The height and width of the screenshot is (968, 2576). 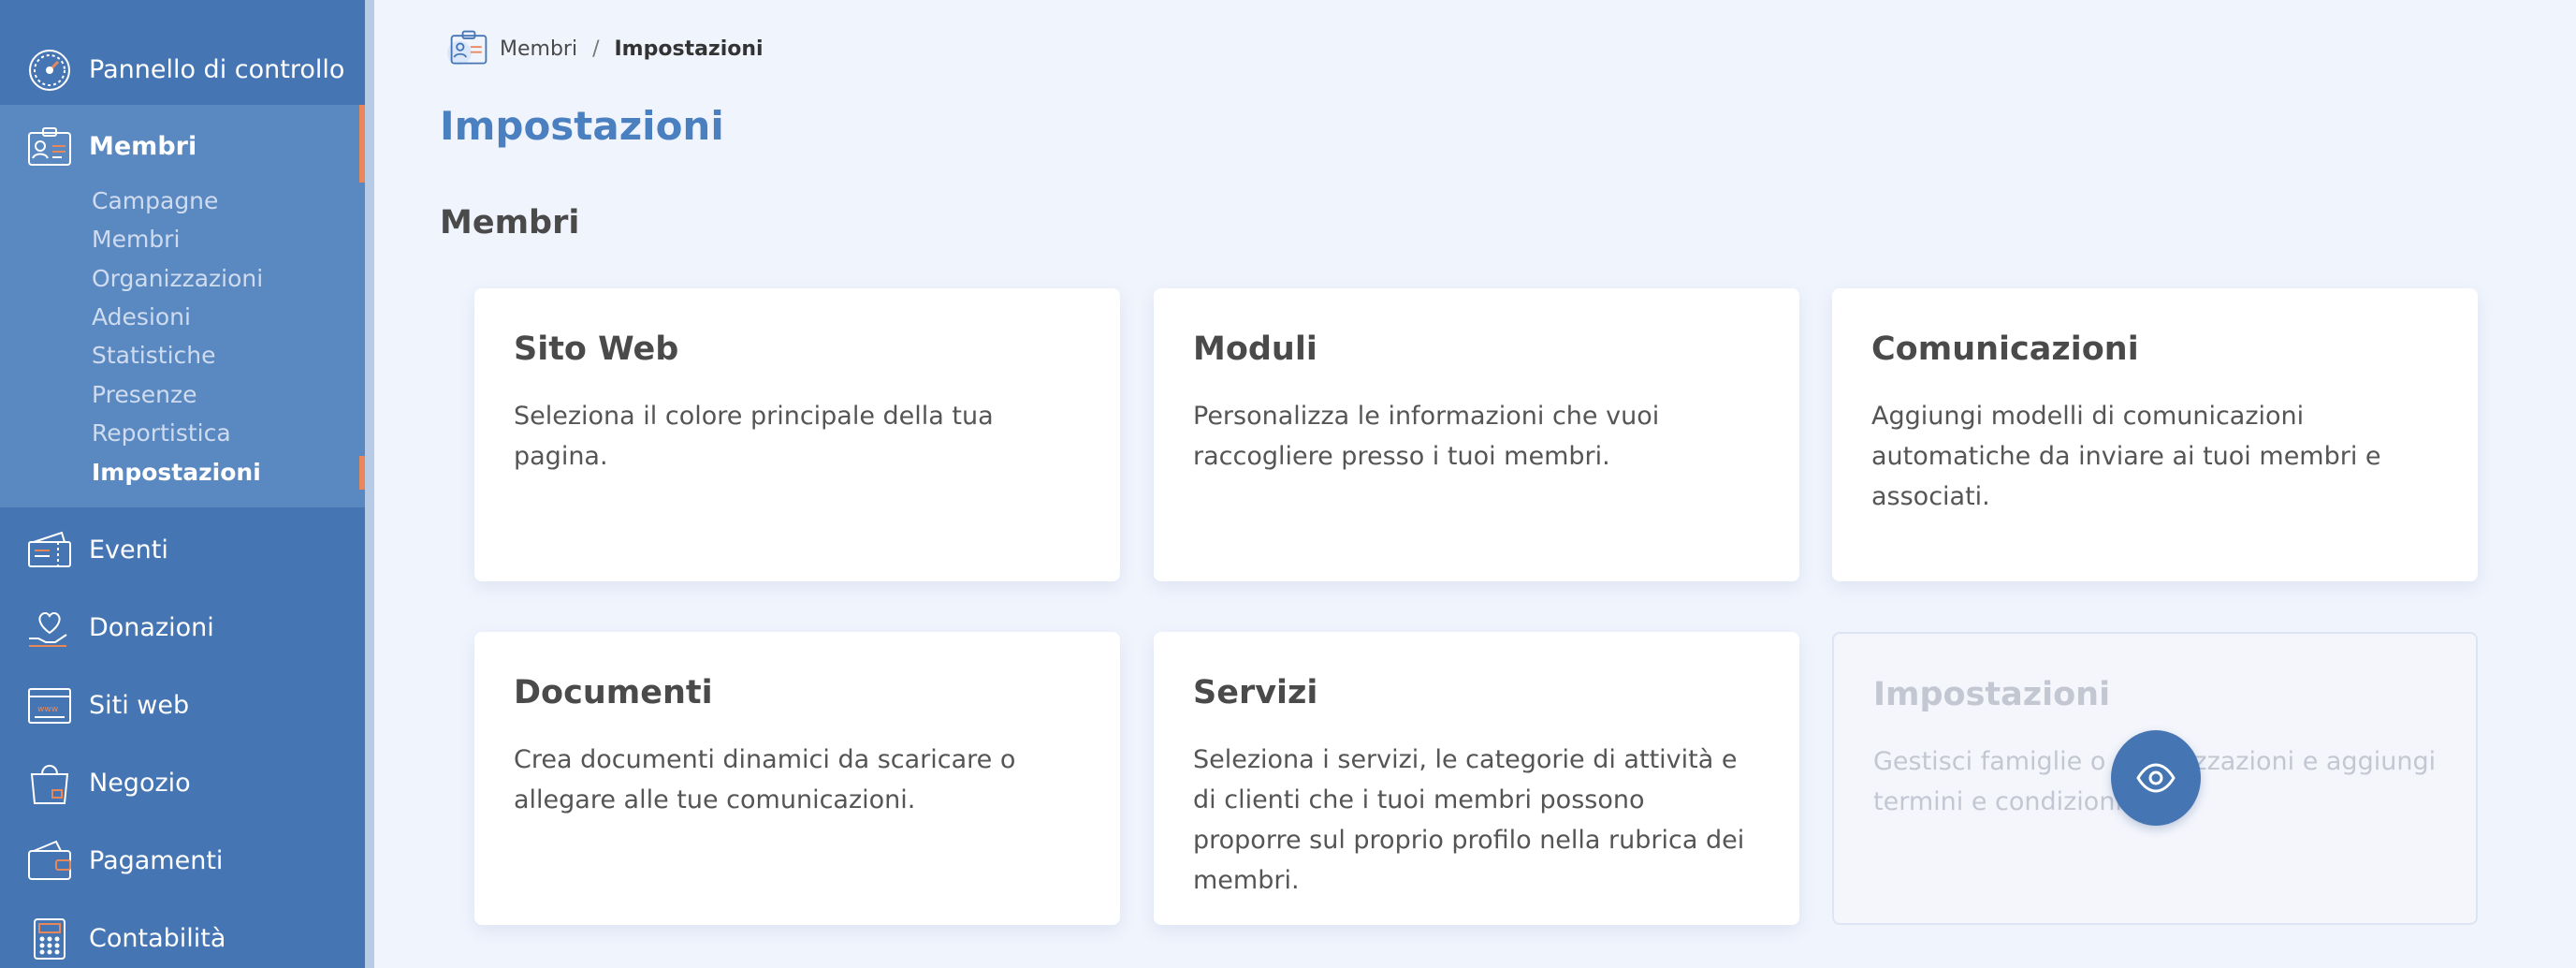 What do you see at coordinates (128, 550) in the screenshot?
I see `sidebar-item-label: Eventi` at bounding box center [128, 550].